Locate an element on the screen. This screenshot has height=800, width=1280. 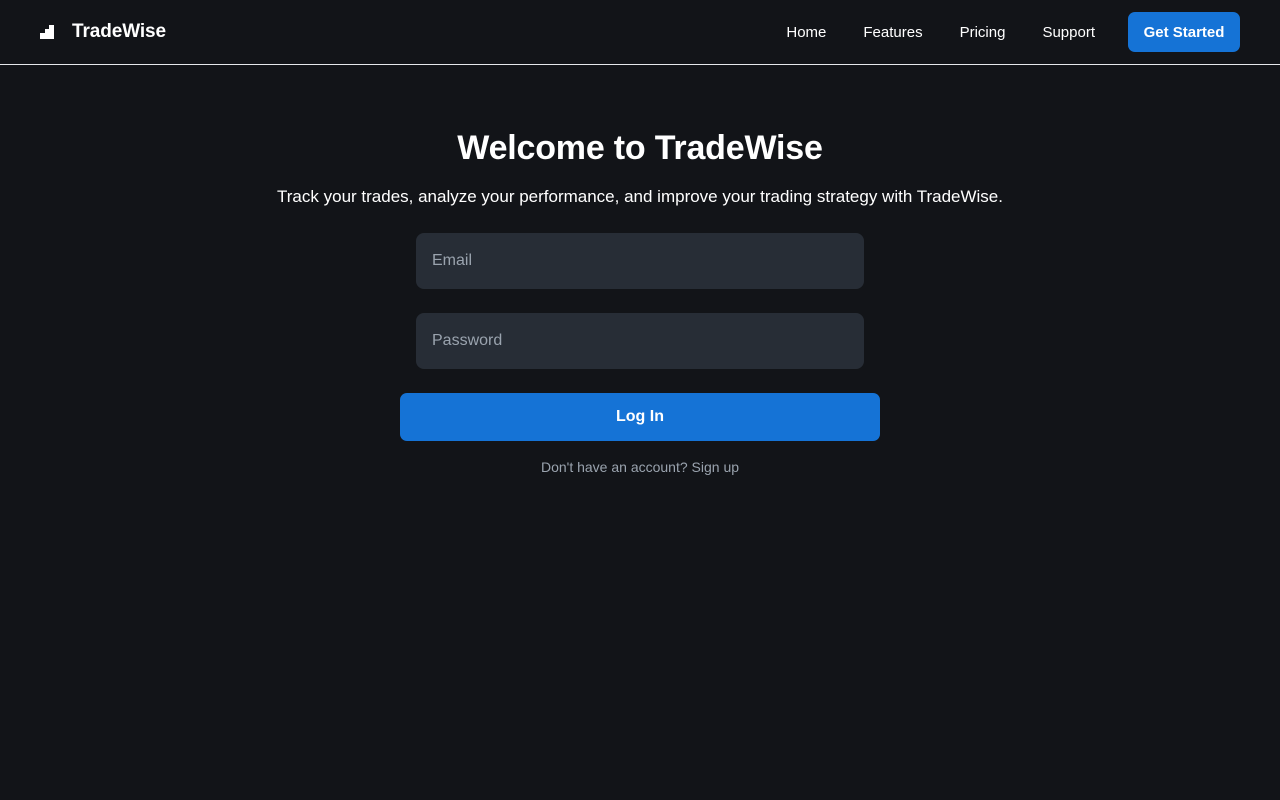
signup-prompt-text: Don't have an account? is located at coordinates (616, 467).